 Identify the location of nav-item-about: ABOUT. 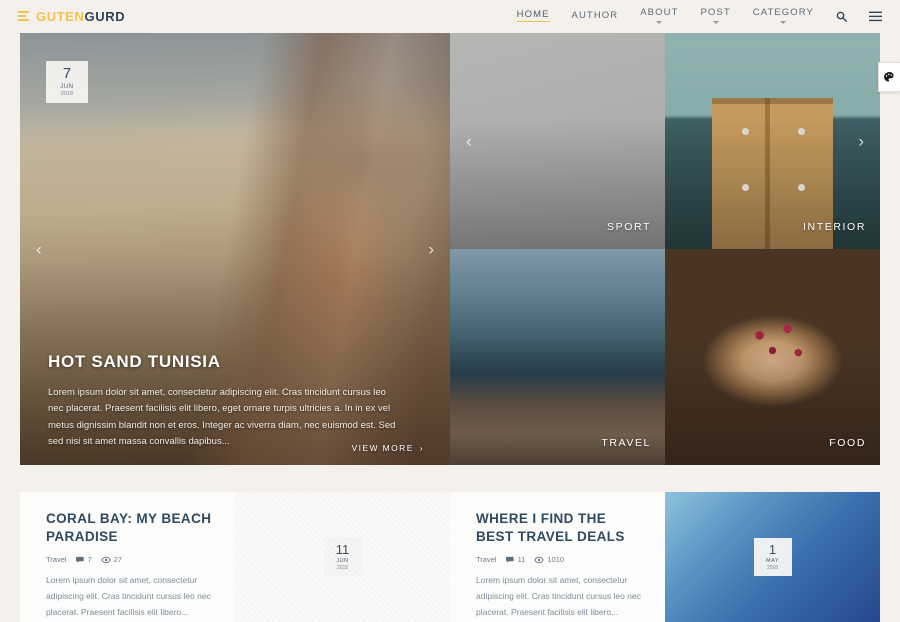
(659, 16).